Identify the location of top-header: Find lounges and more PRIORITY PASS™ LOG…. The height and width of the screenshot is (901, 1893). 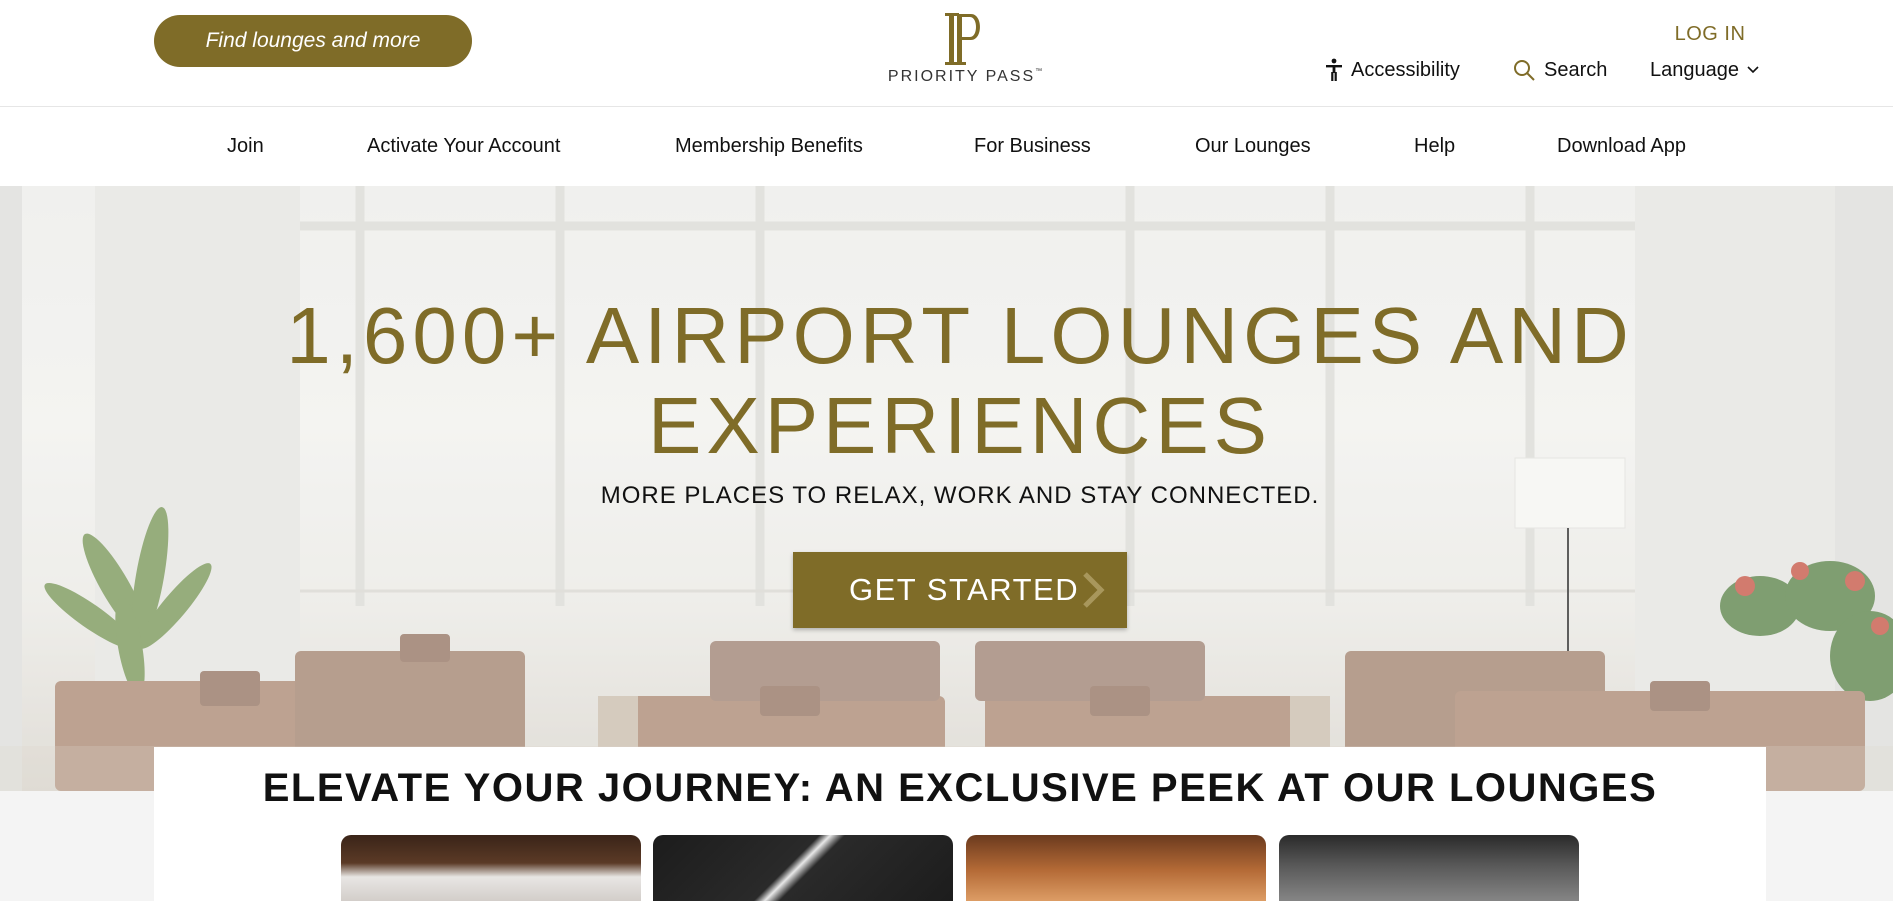
(946, 53).